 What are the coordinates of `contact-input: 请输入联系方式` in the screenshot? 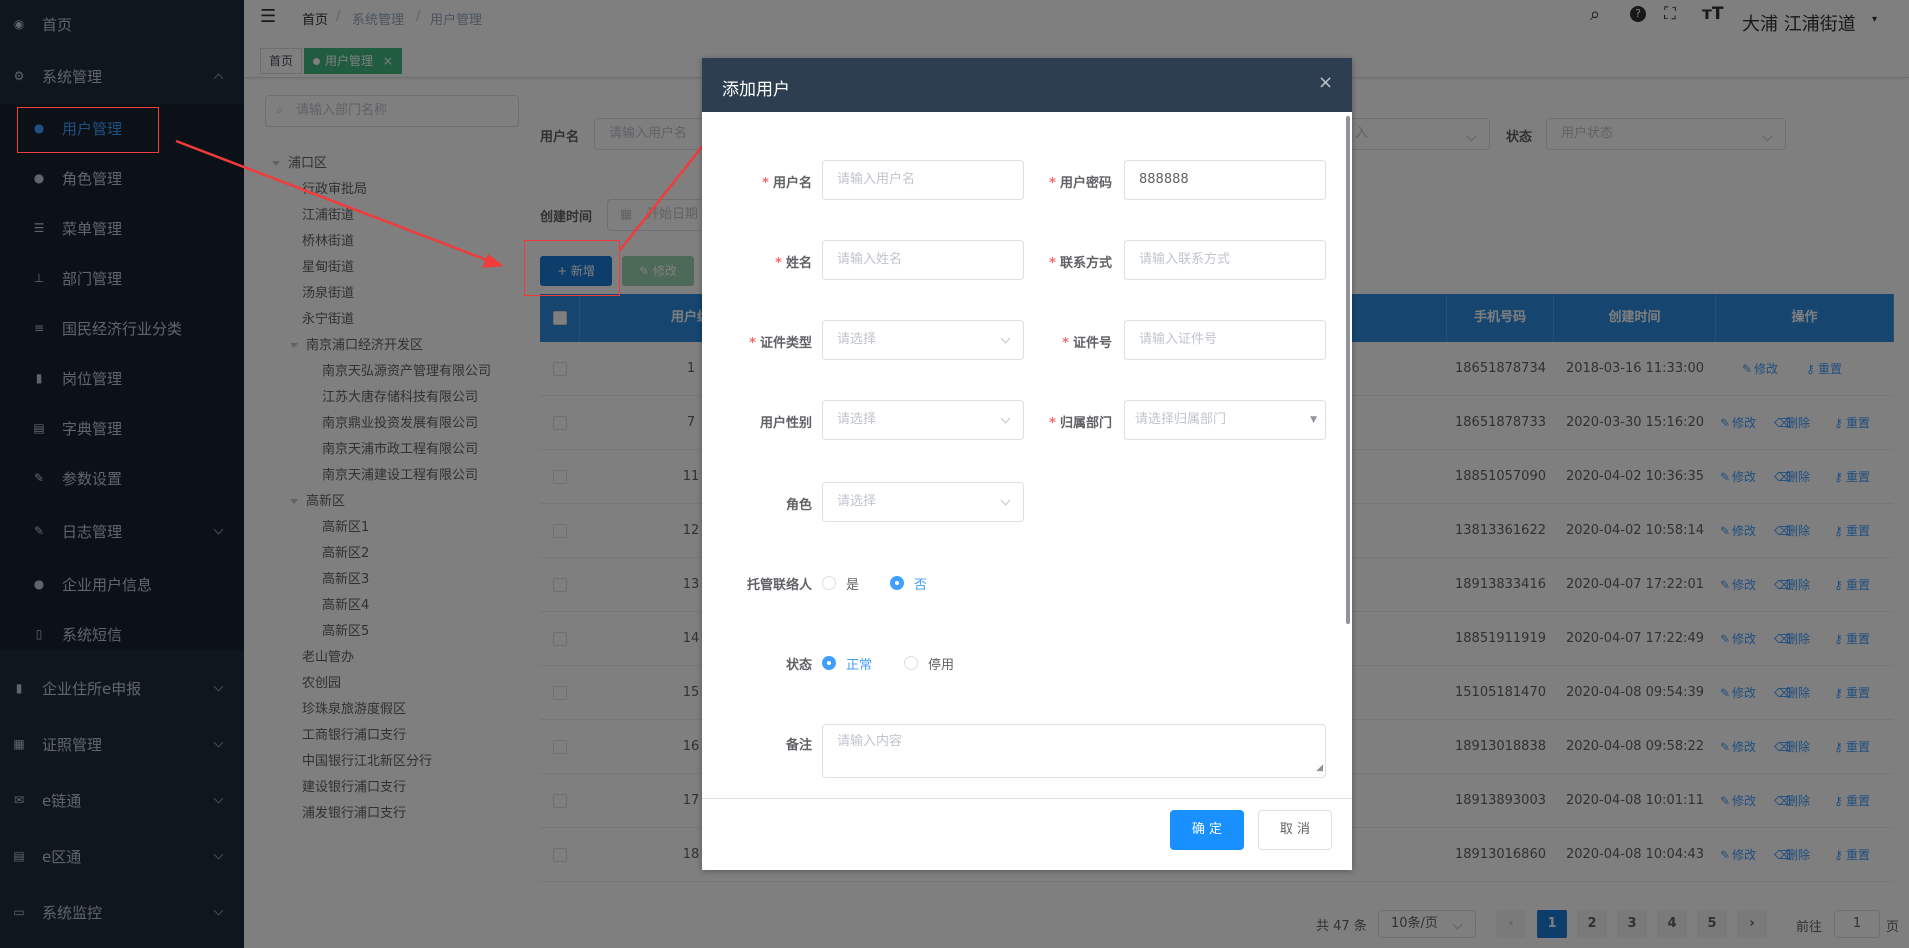 It's located at (1225, 260).